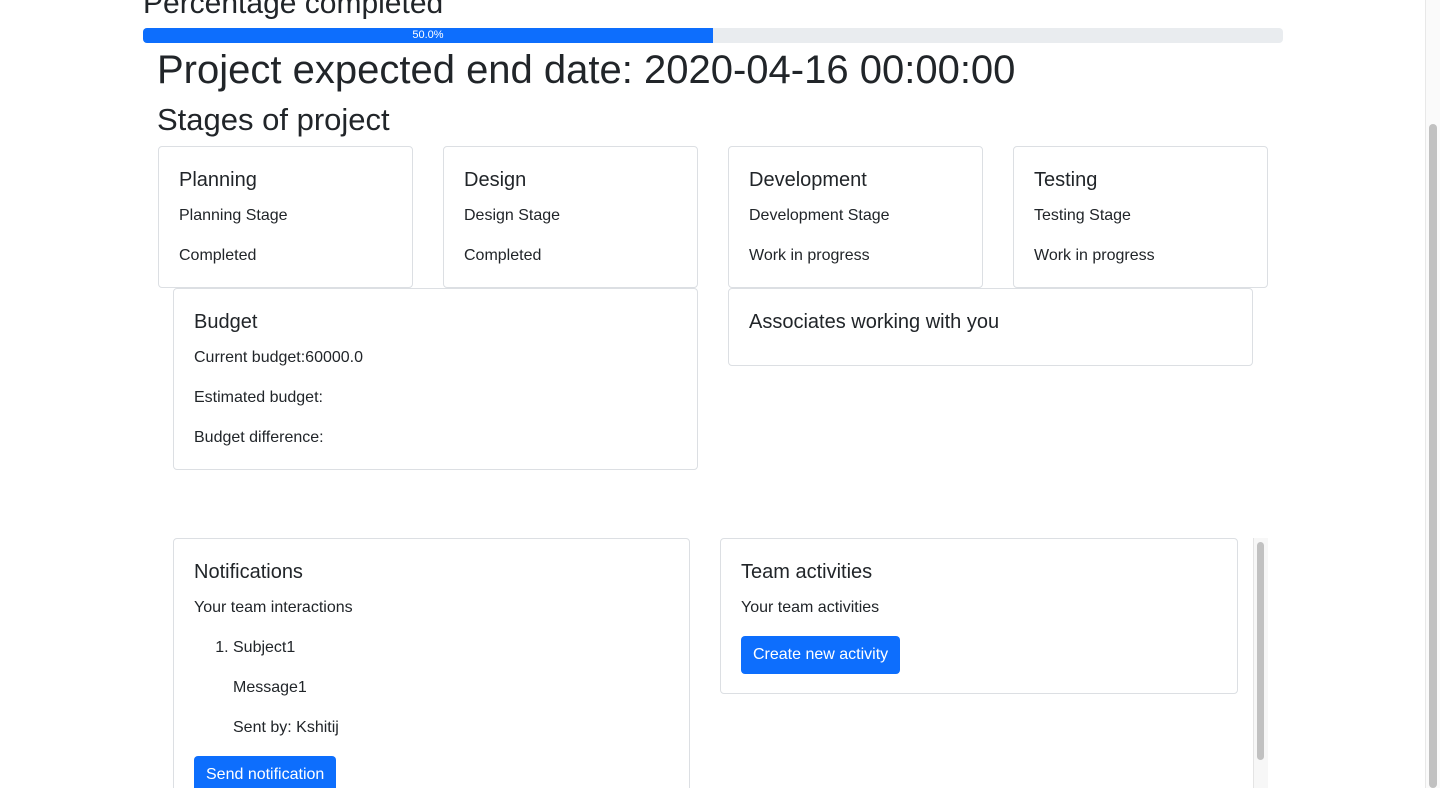  I want to click on stage-card-testing: Testing Testing Stage Work in progress, so click(1140, 217).